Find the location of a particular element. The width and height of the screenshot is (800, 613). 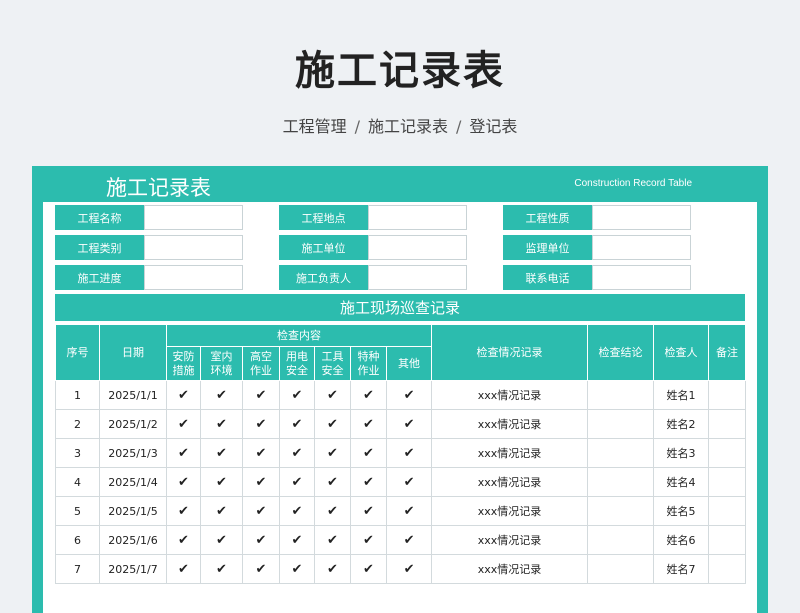

breadcrumb-item: 施工记录表 is located at coordinates (408, 126).